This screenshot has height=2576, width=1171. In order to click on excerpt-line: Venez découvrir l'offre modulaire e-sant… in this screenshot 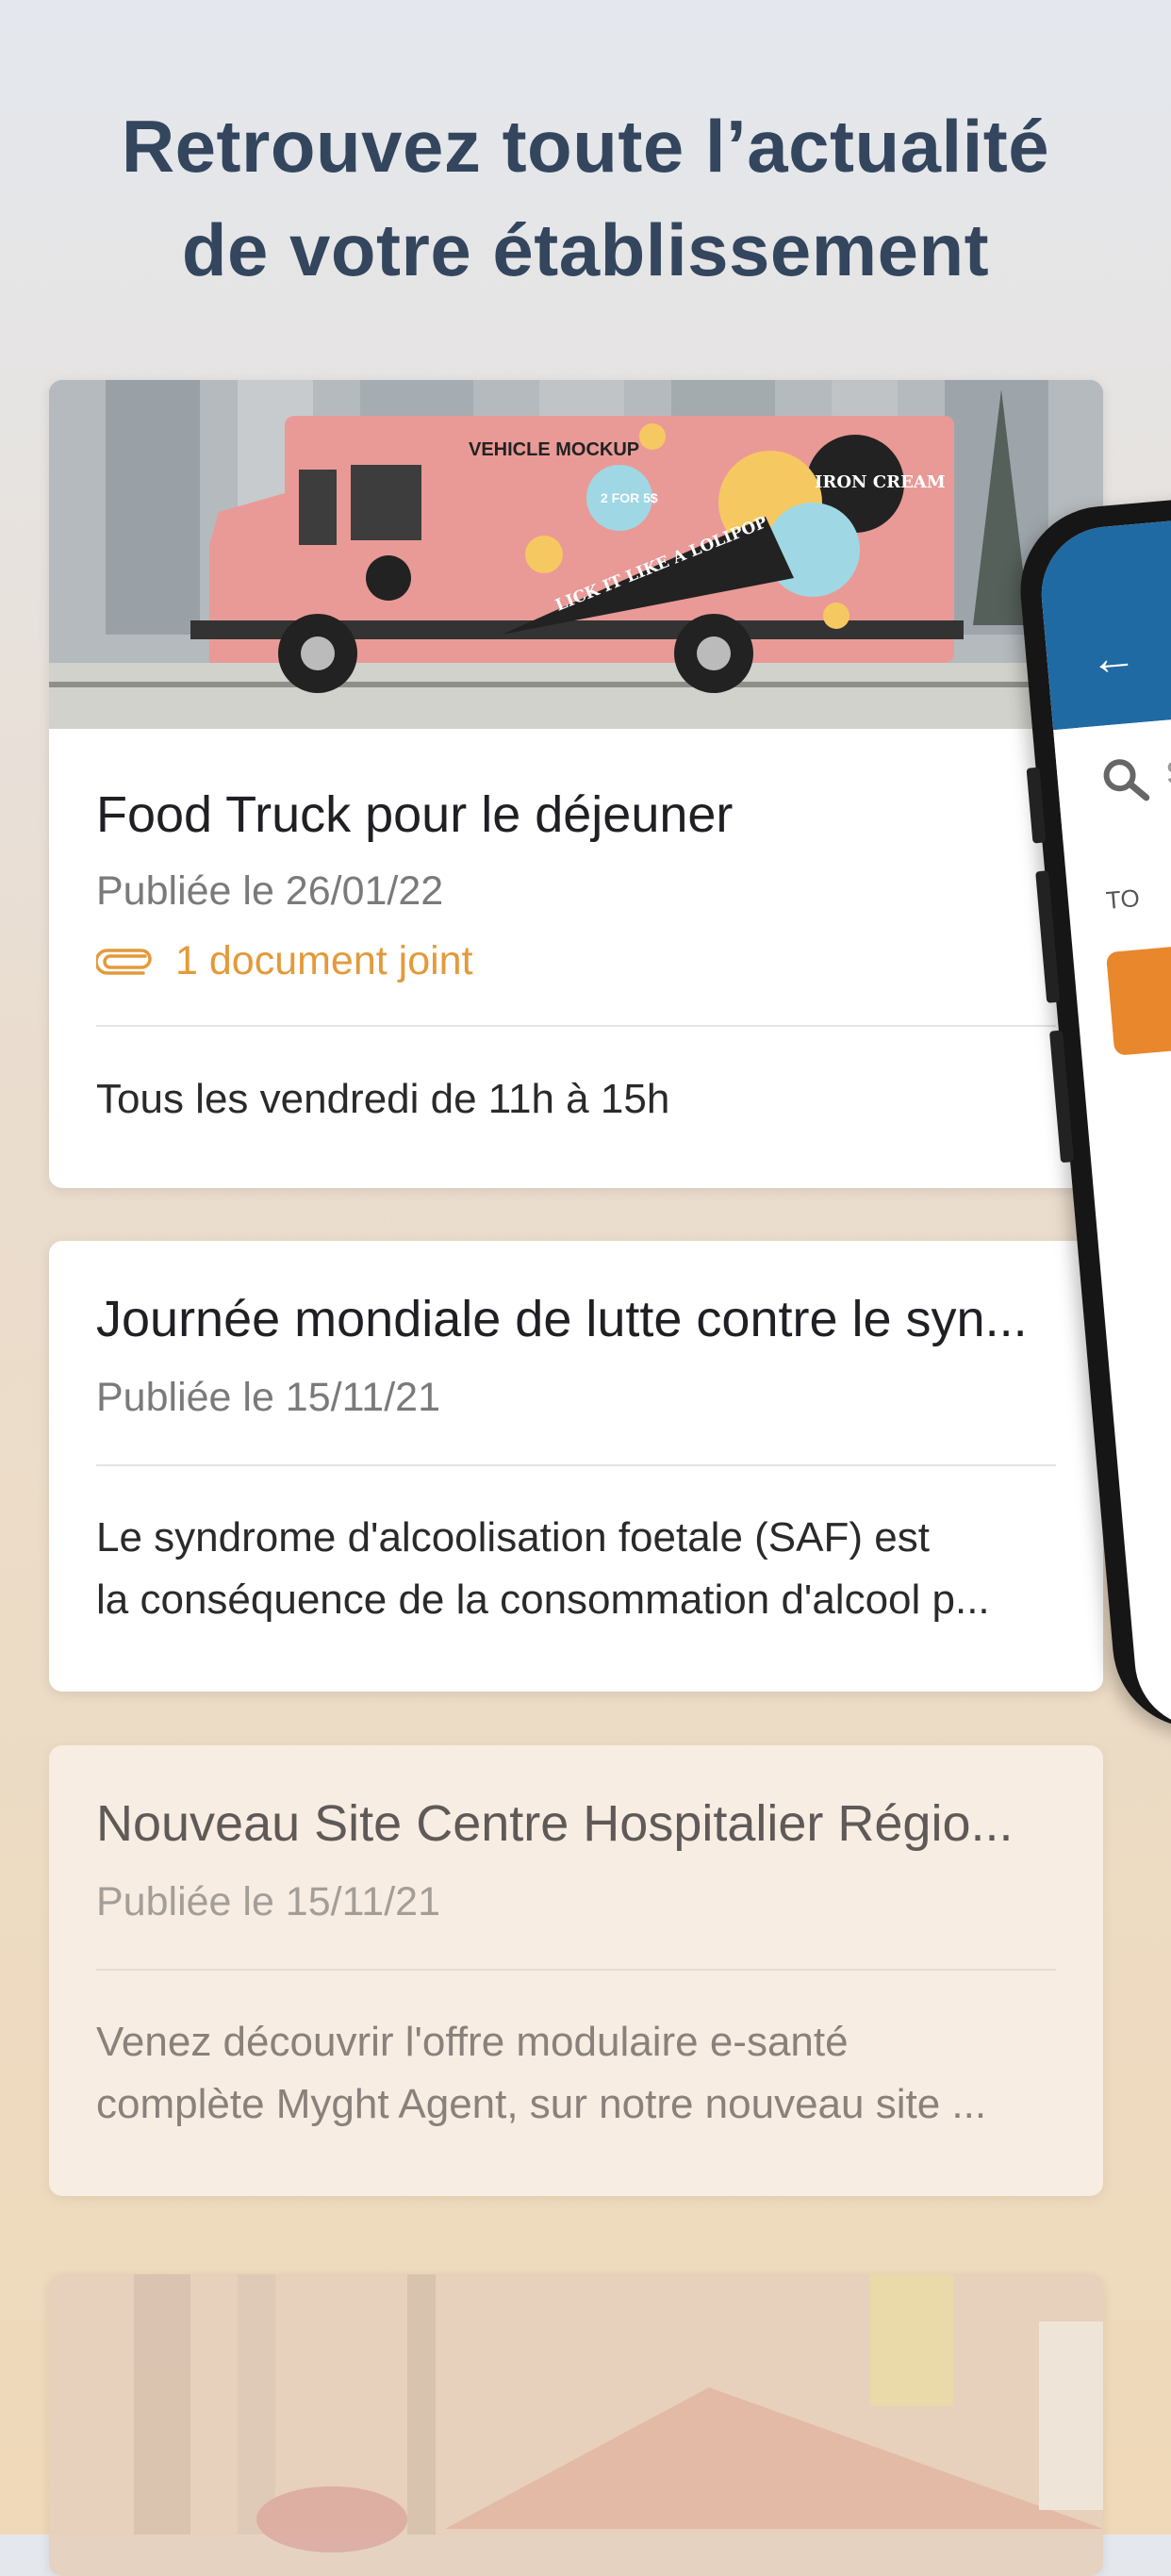, I will do `click(472, 2042)`.